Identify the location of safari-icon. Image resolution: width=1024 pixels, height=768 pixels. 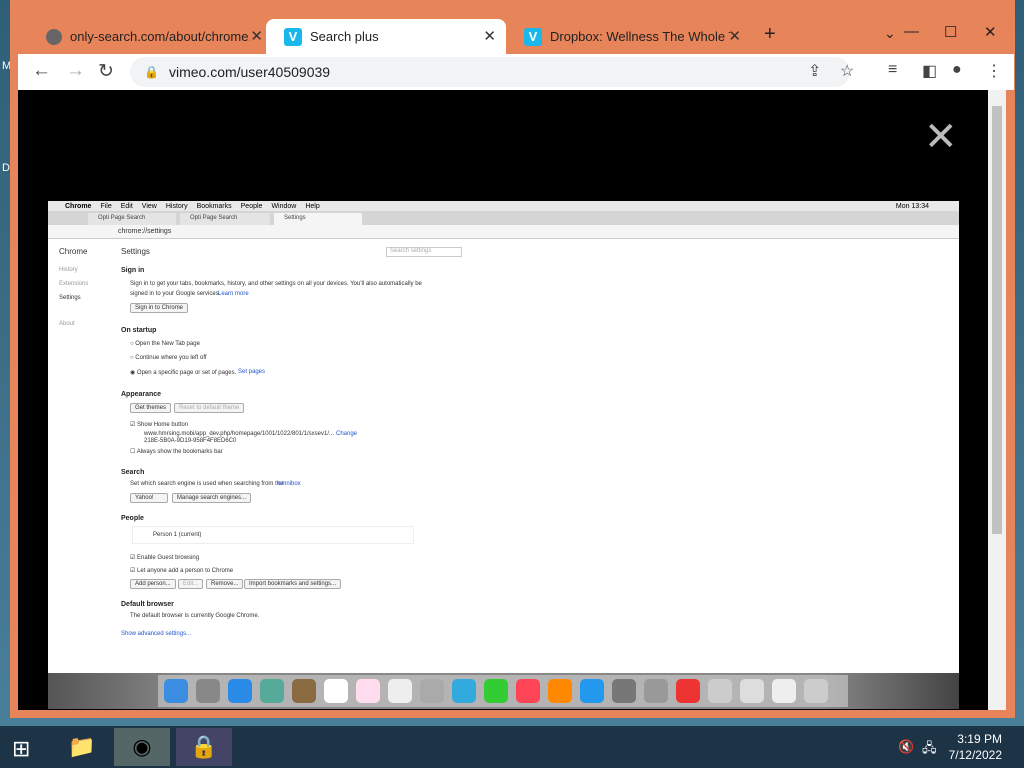
(240, 691).